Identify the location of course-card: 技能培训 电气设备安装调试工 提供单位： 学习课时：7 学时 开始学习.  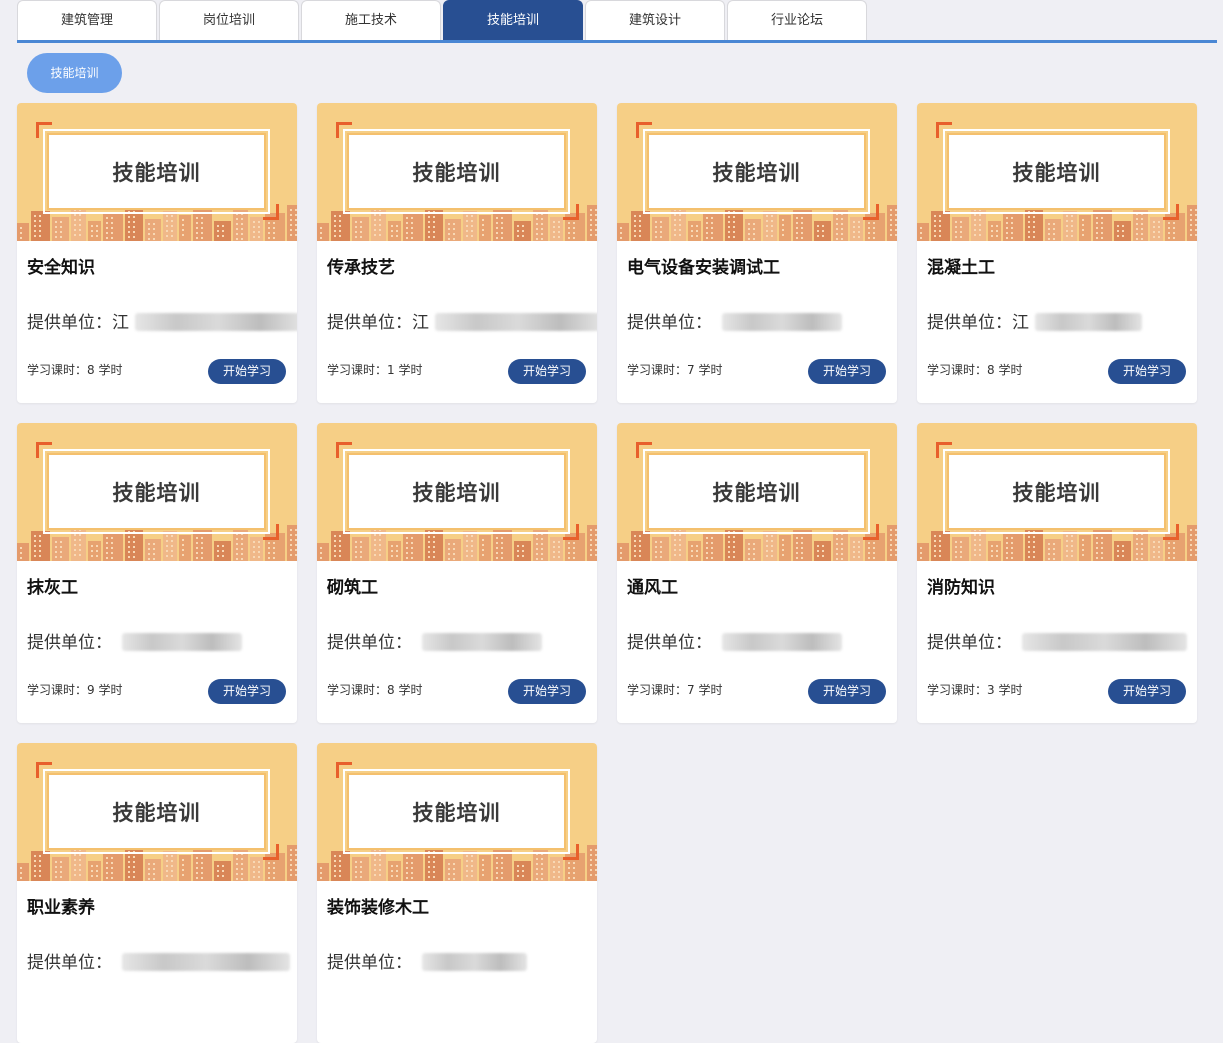
(757, 253).